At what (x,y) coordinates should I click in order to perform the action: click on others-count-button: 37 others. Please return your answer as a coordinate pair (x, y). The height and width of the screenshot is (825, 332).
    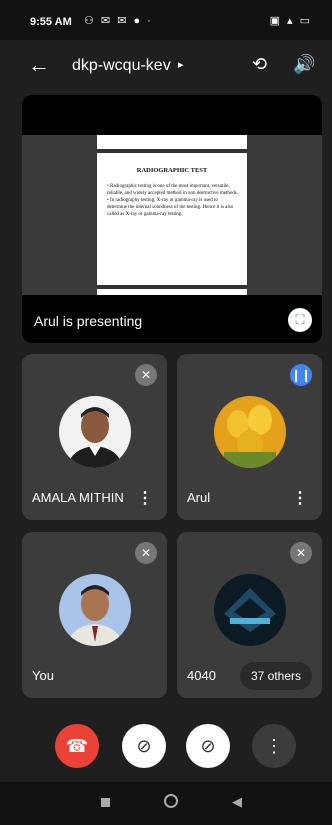
    Looking at the image, I should click on (276, 676).